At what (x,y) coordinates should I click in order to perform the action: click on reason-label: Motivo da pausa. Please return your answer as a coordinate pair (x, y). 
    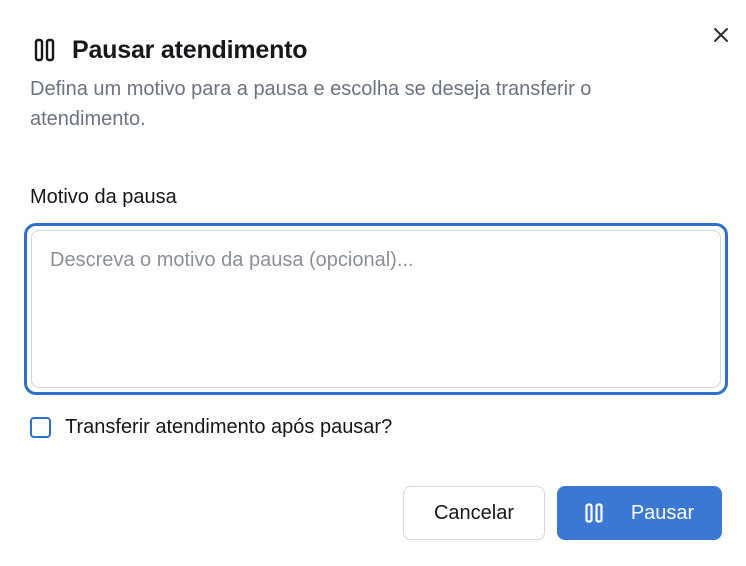
    Looking at the image, I should click on (103, 197).